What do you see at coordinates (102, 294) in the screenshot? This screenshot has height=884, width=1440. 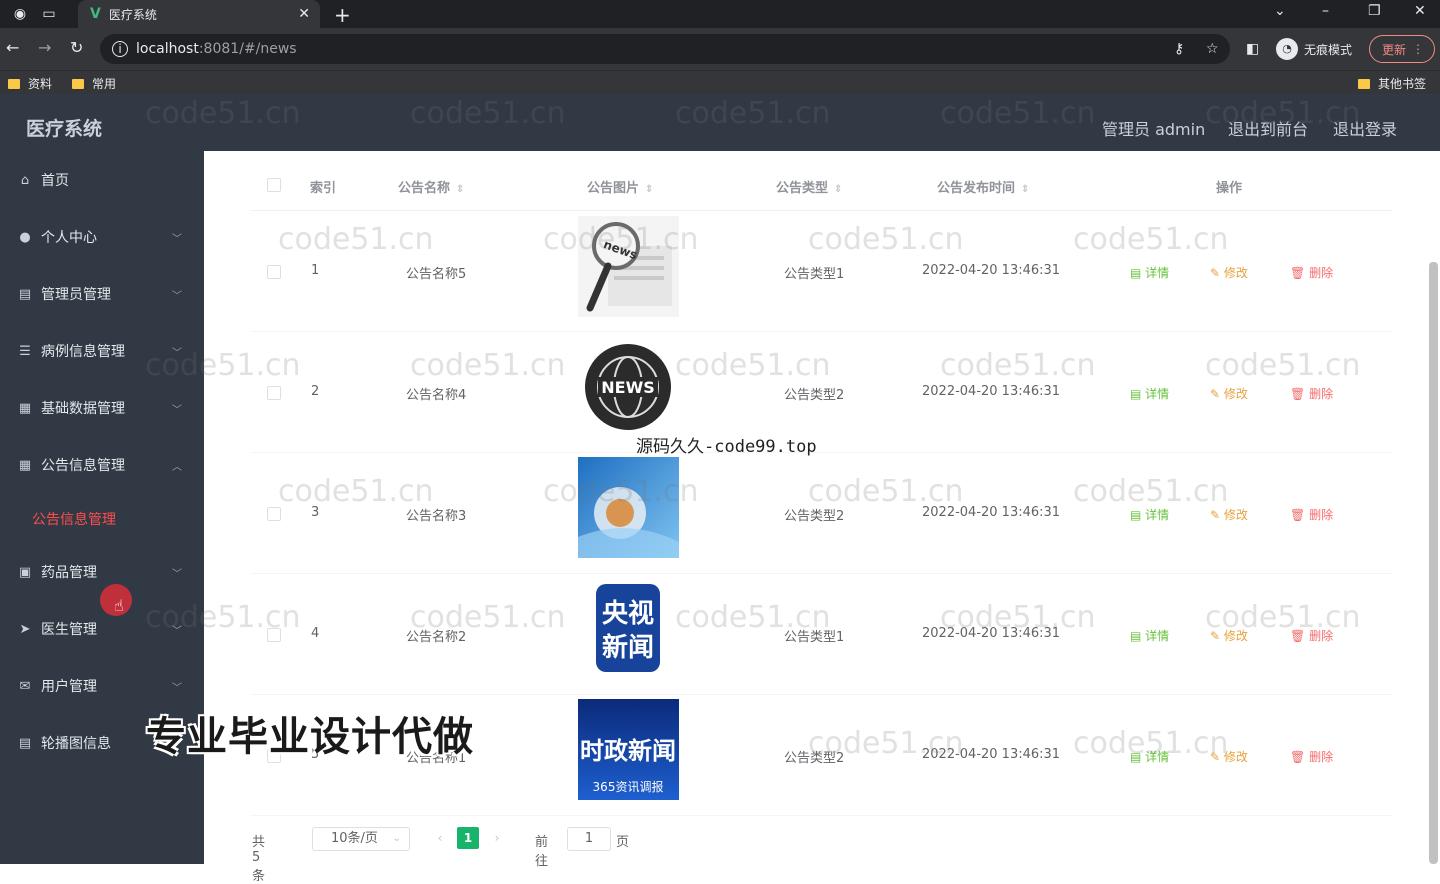 I see `sidebar-item-admins: ▤ 管理员管理 ﹀` at bounding box center [102, 294].